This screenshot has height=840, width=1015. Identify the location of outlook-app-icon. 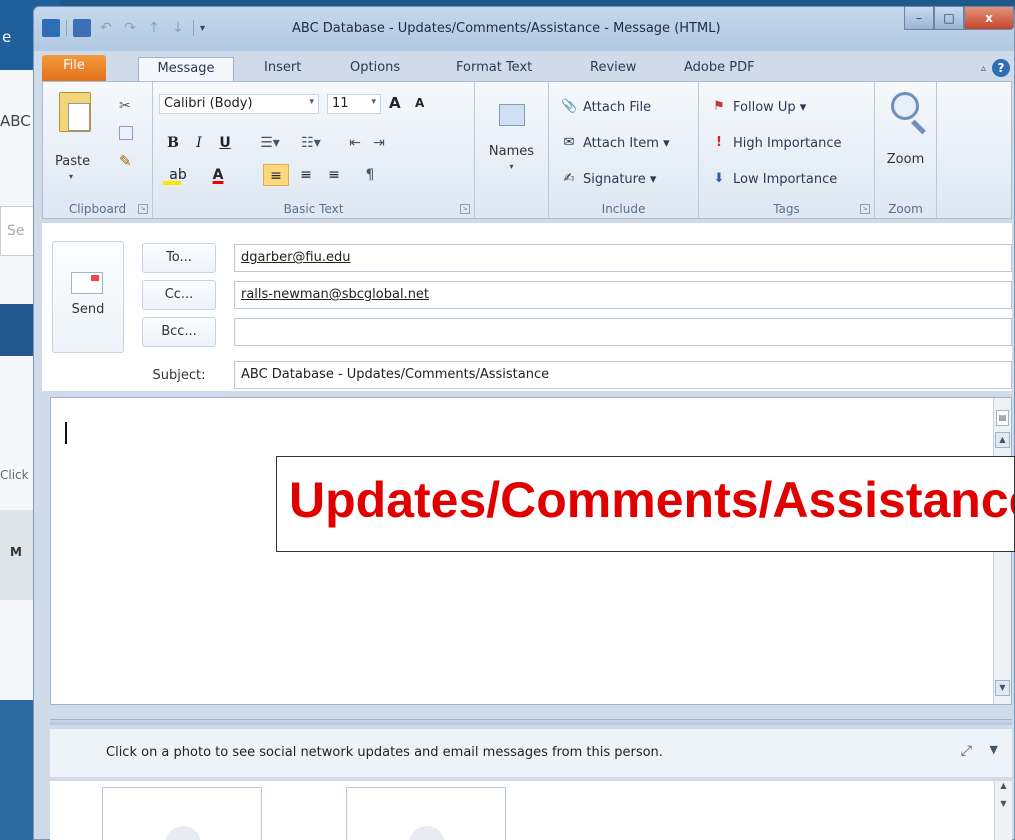
(51, 28).